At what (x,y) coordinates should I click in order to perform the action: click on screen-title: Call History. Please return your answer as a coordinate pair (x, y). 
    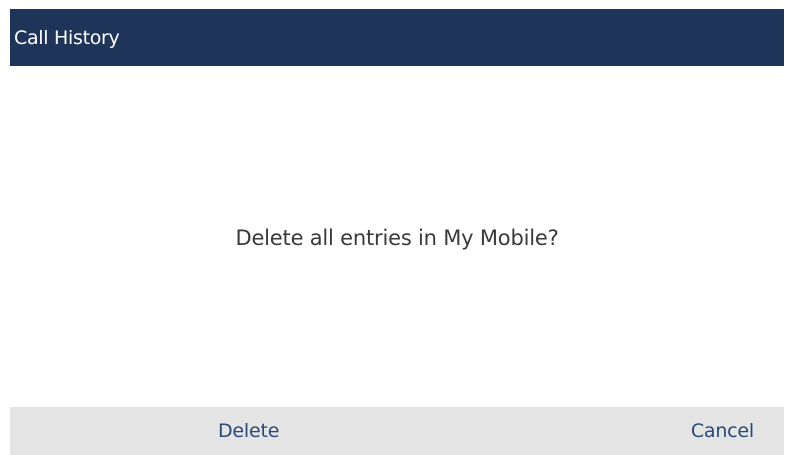
    Looking at the image, I should click on (67, 37).